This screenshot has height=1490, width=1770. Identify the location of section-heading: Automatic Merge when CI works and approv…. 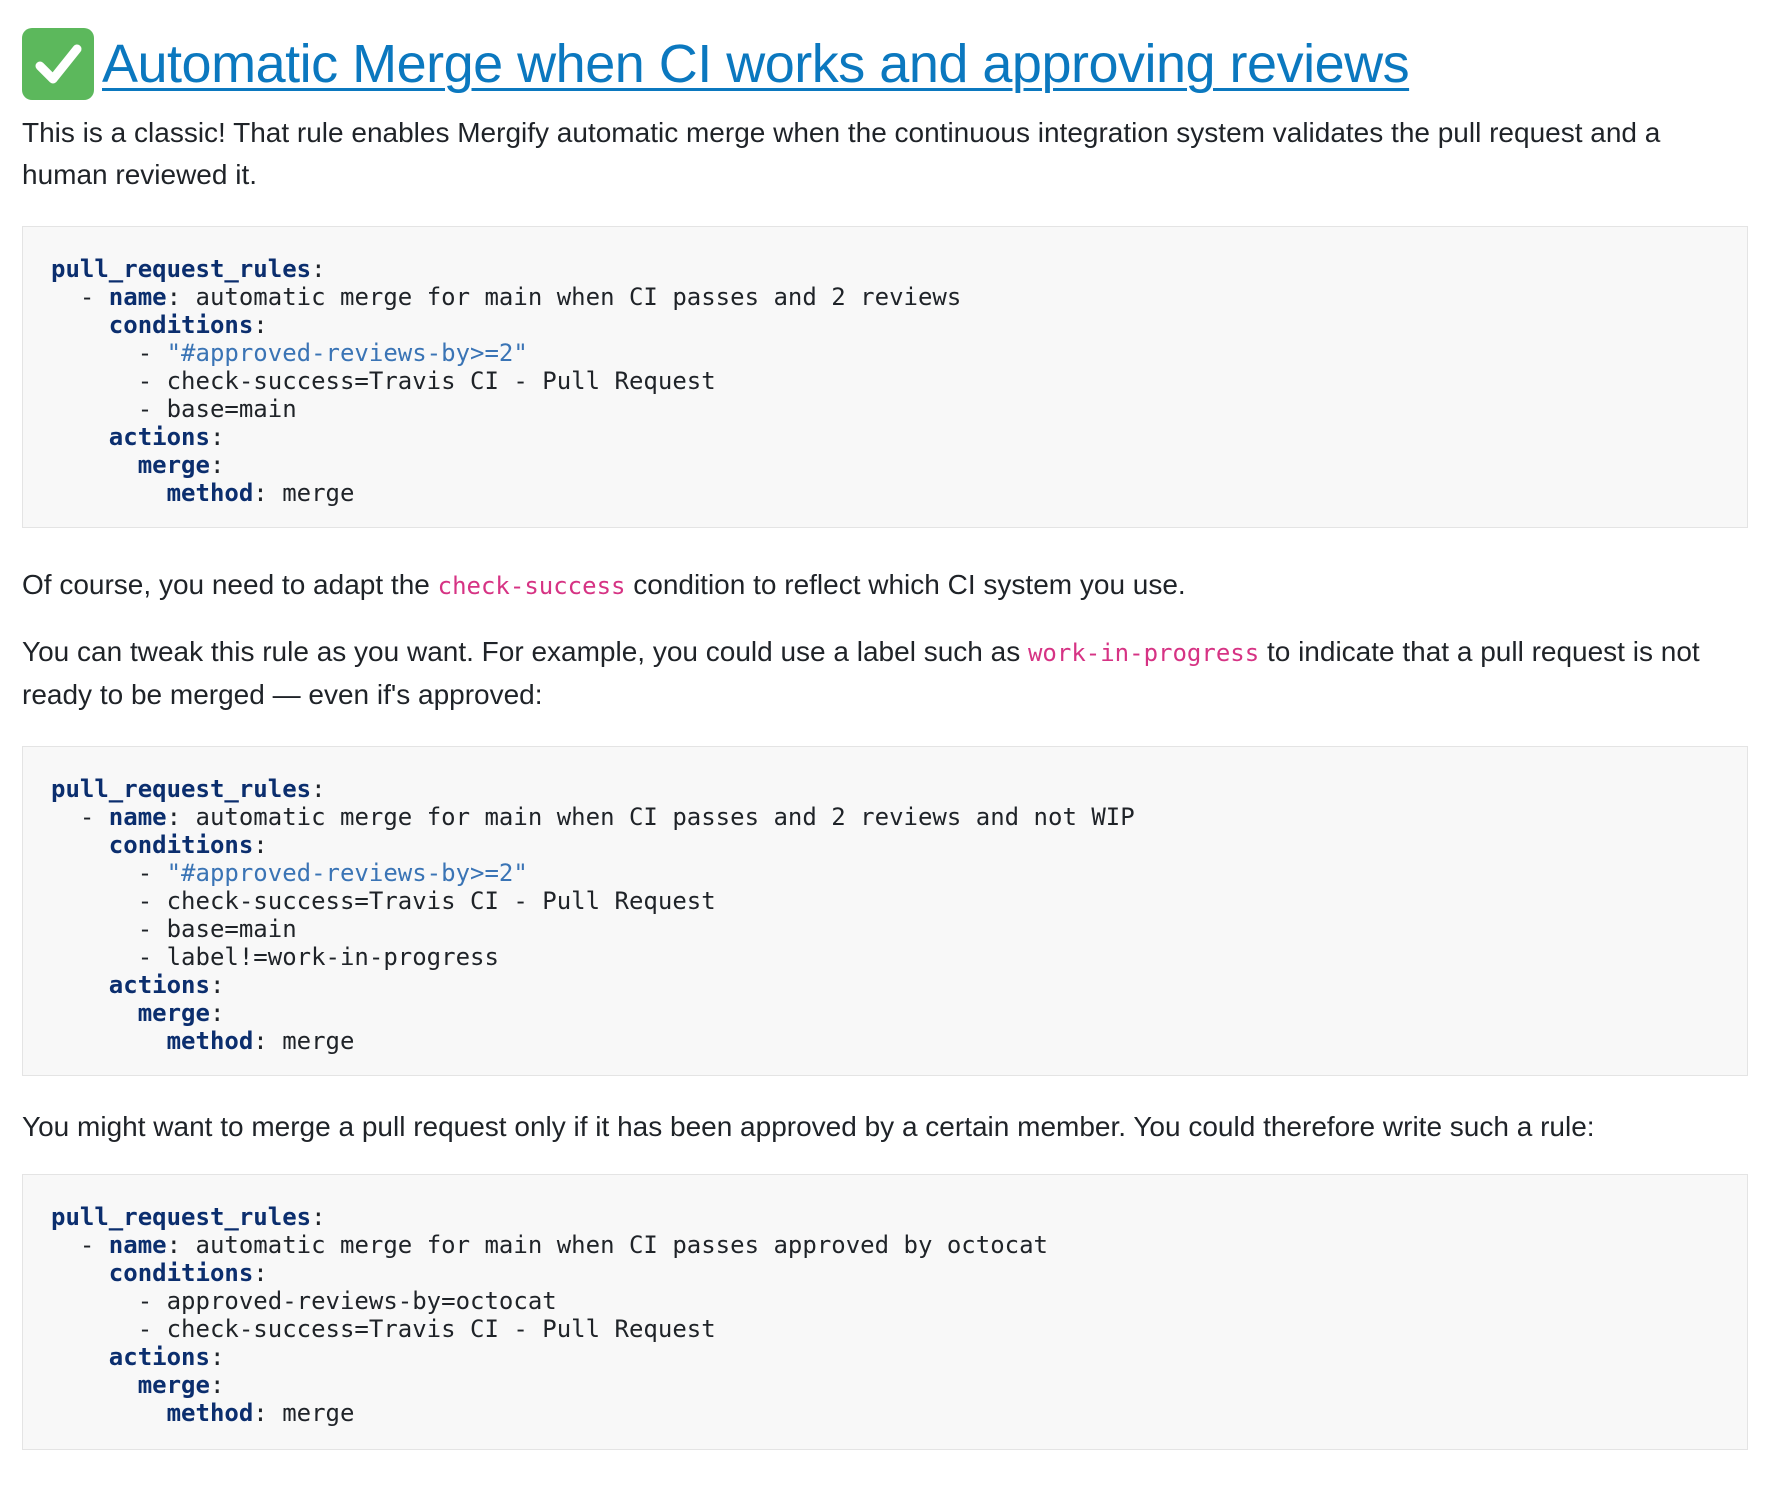
(885, 64).